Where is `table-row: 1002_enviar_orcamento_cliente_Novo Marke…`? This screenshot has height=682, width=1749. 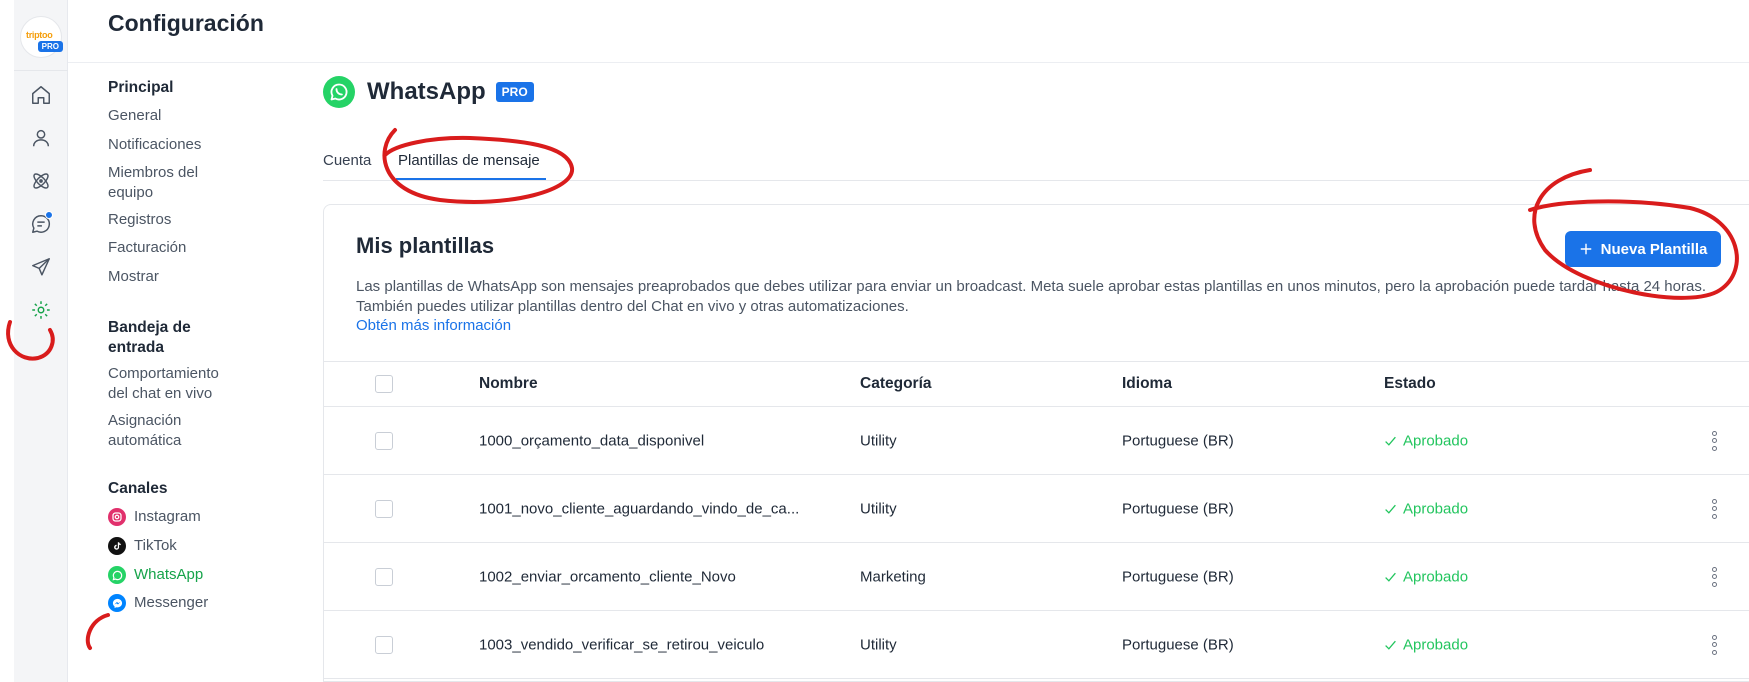
table-row: 1002_enviar_orcamento_cliente_Novo Marke… is located at coordinates (1036, 577).